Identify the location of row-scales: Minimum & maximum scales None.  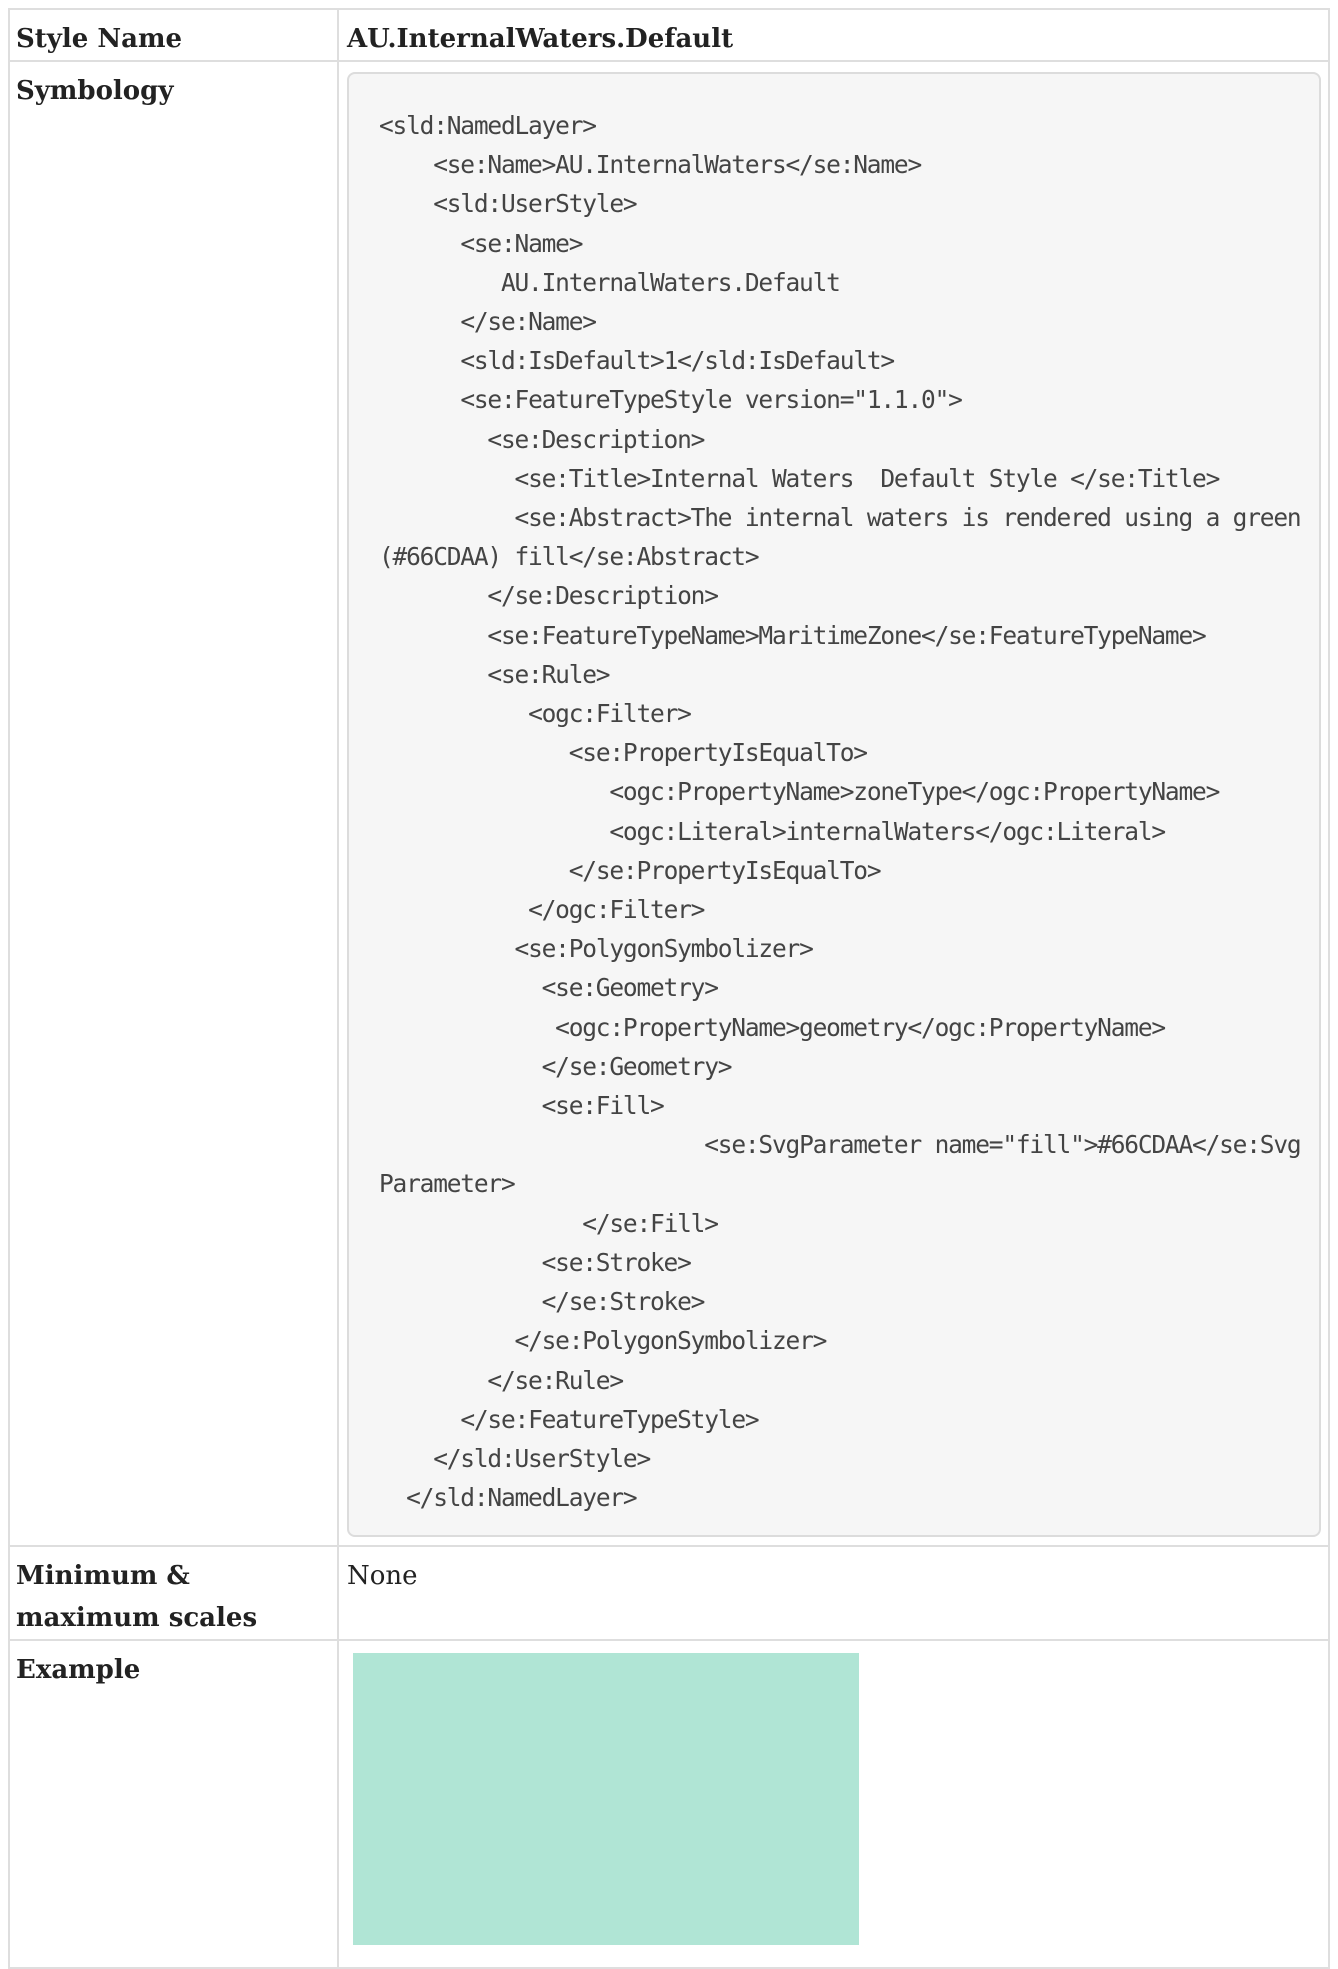
(669, 1593).